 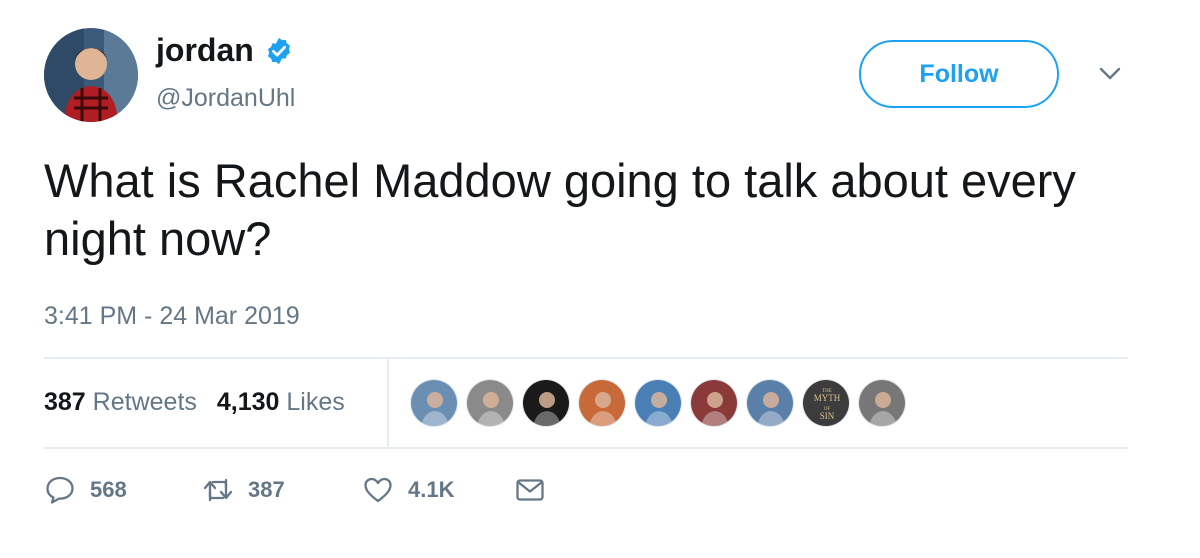 What do you see at coordinates (144, 402) in the screenshot?
I see `retweets-label: Retweets` at bounding box center [144, 402].